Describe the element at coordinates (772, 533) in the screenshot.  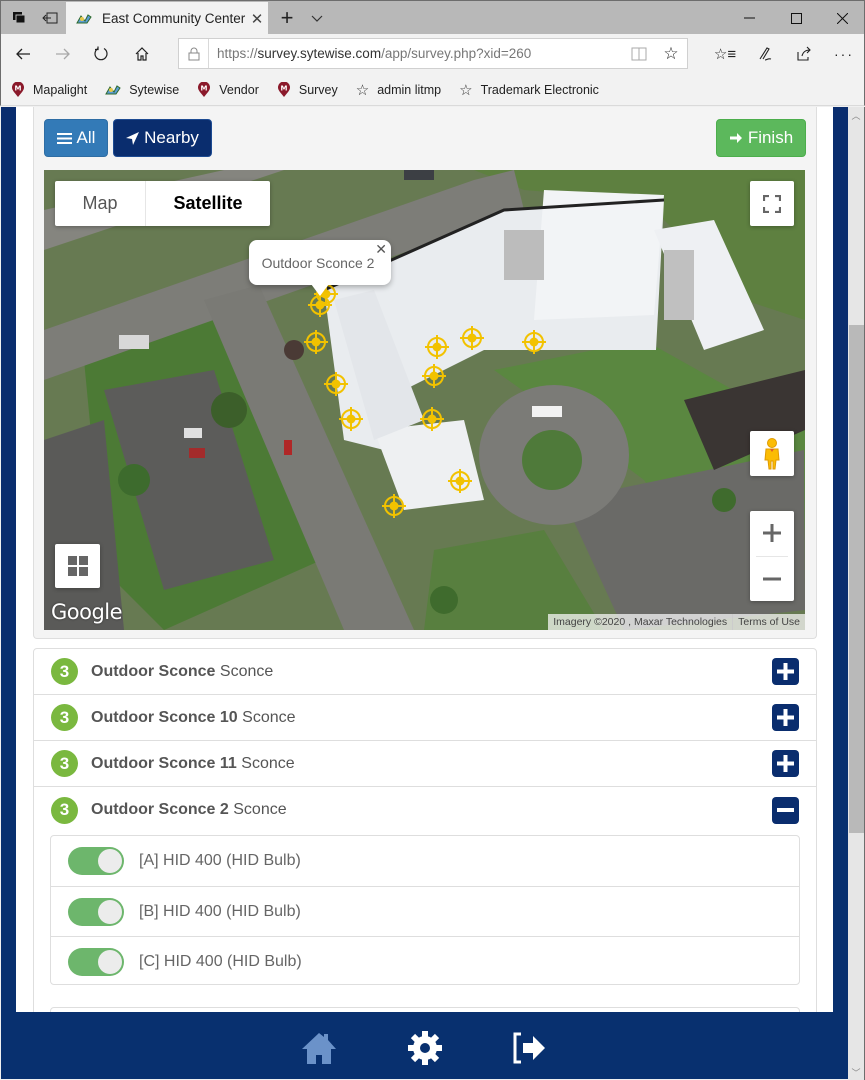
I see `zoom-in-button` at that location.